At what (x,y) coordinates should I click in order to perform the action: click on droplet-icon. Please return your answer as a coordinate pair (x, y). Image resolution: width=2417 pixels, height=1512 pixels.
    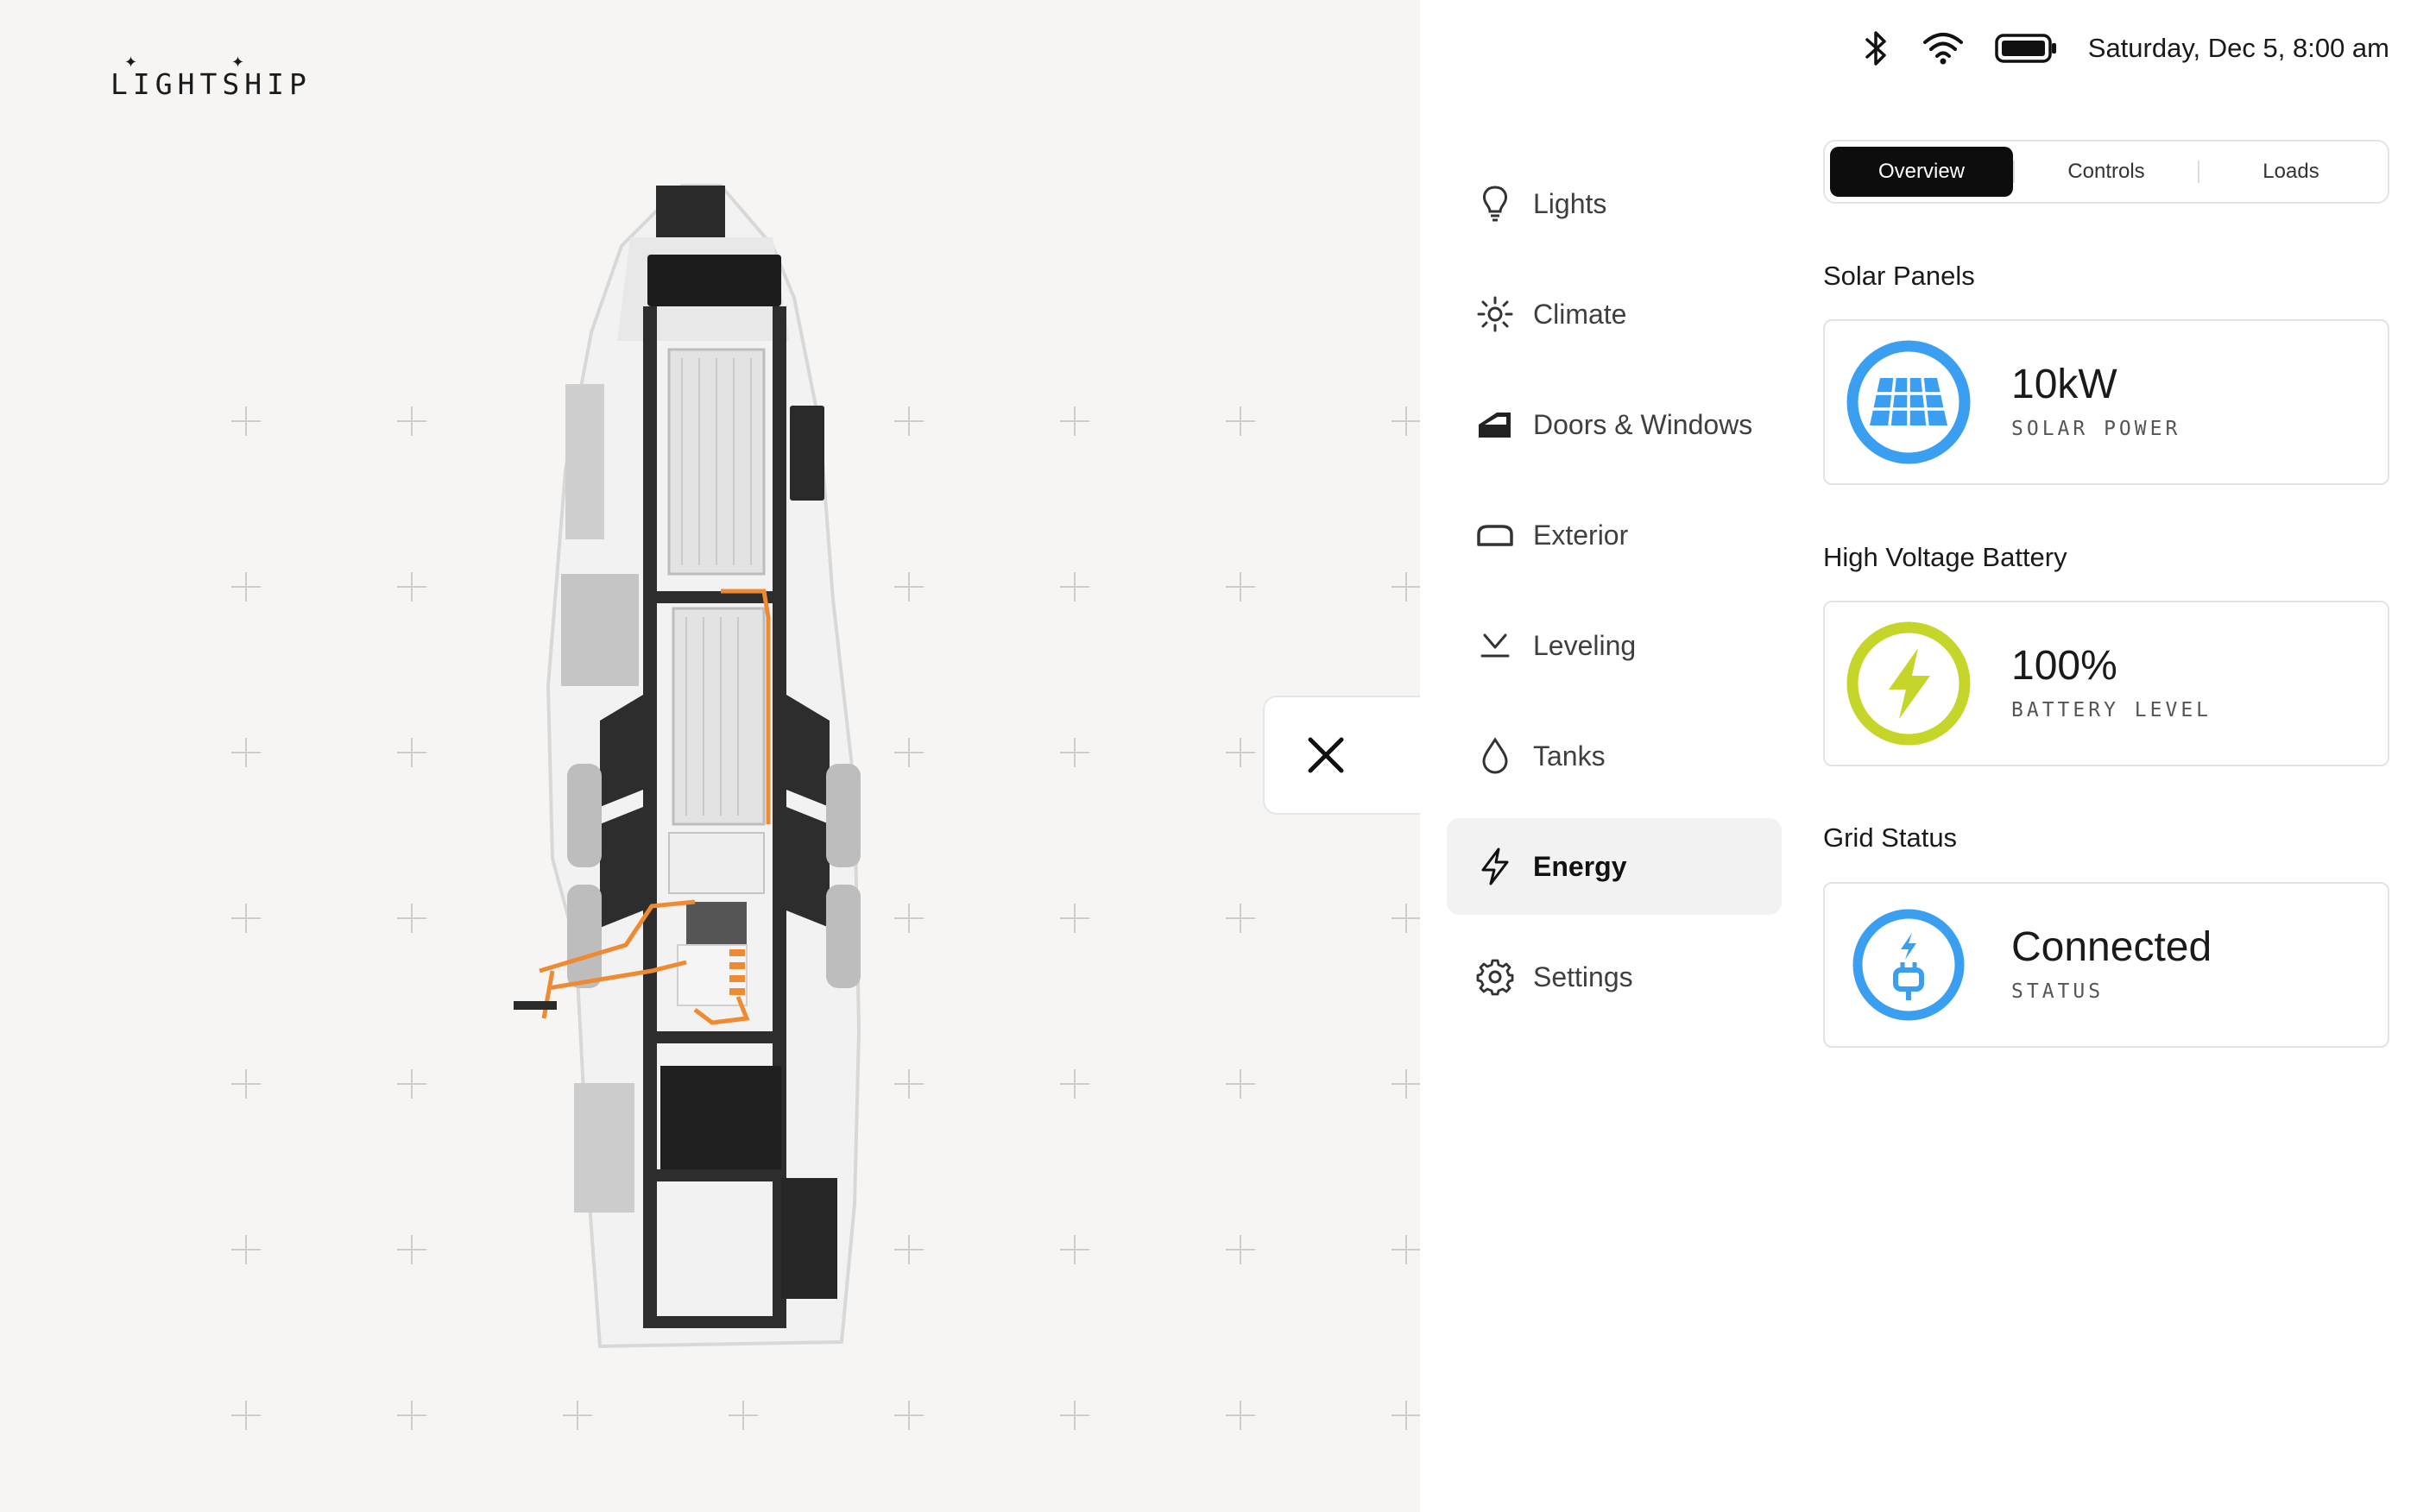
    Looking at the image, I should click on (1495, 756).